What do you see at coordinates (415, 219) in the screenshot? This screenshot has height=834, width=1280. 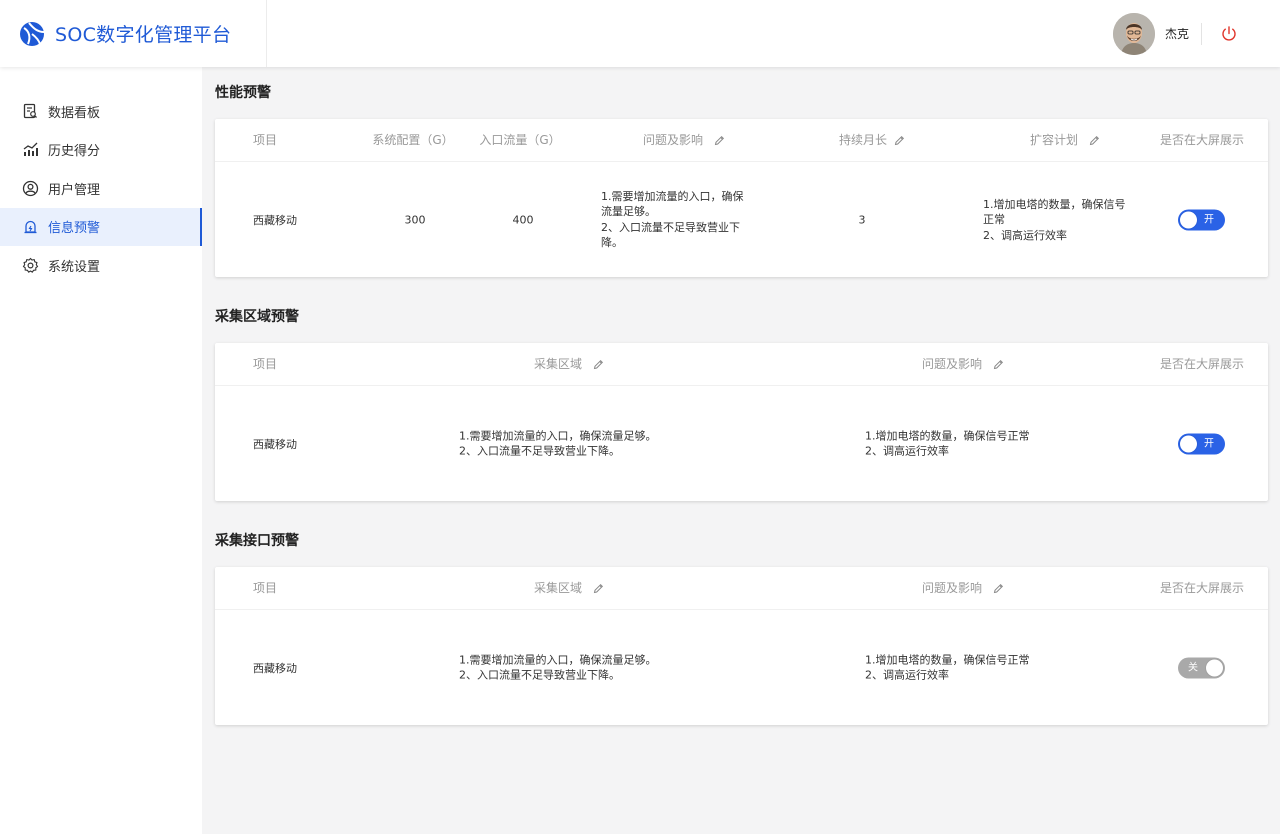 I see `cell-config: 300` at bounding box center [415, 219].